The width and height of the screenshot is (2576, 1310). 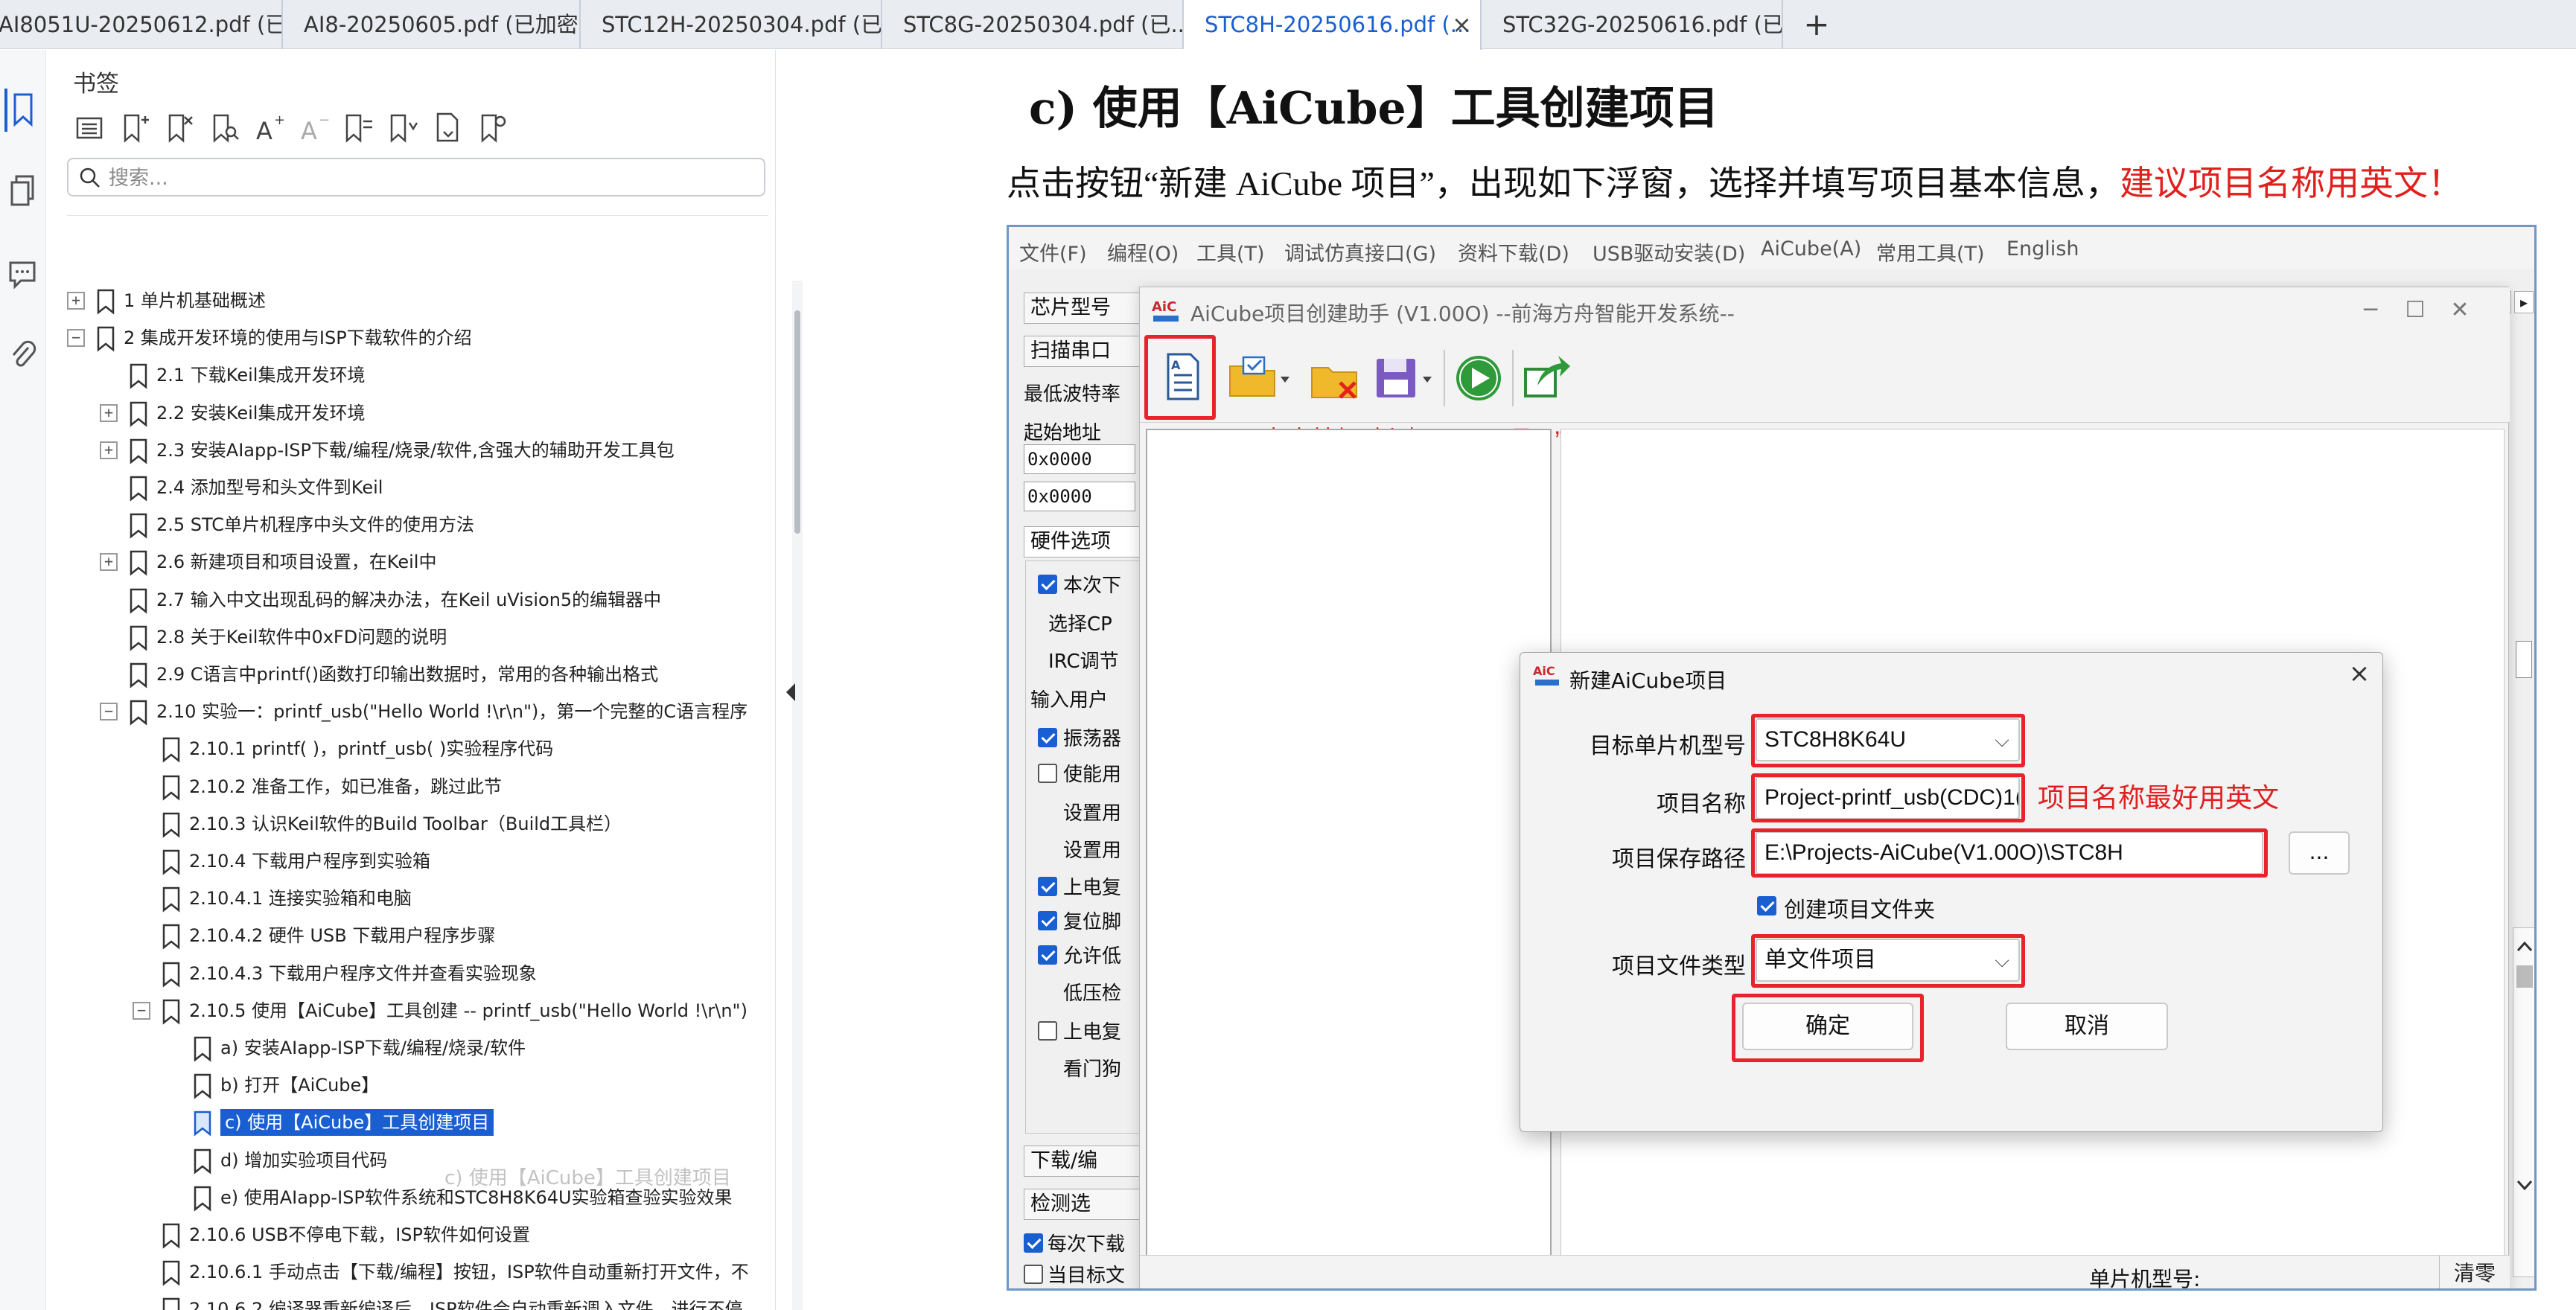 What do you see at coordinates (1033, 1243) in the screenshot?
I see `every-download-checkbox` at bounding box center [1033, 1243].